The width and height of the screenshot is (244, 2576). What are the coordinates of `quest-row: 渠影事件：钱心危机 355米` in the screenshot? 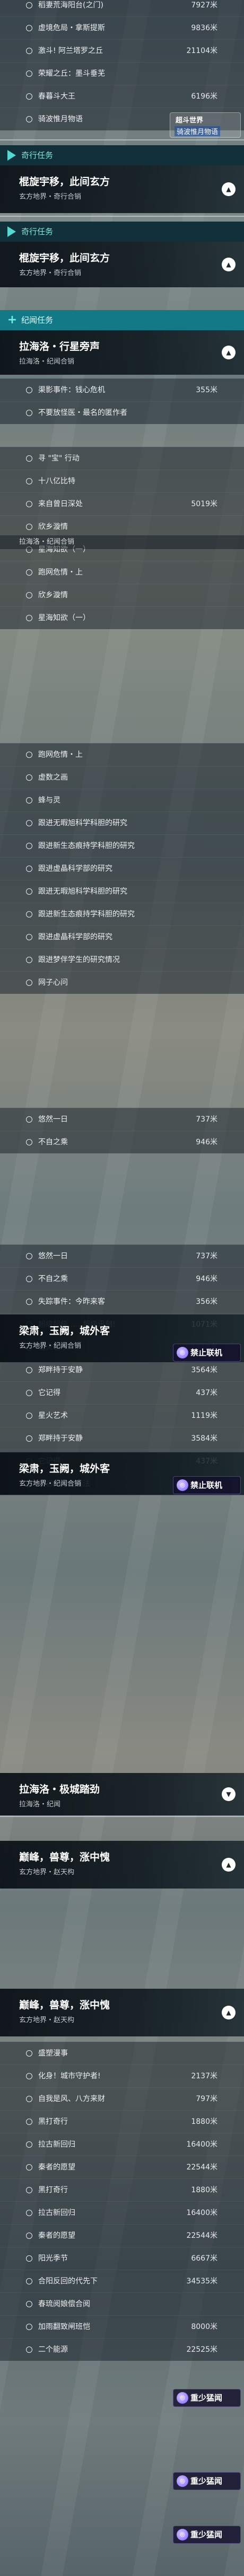 It's located at (122, 389).